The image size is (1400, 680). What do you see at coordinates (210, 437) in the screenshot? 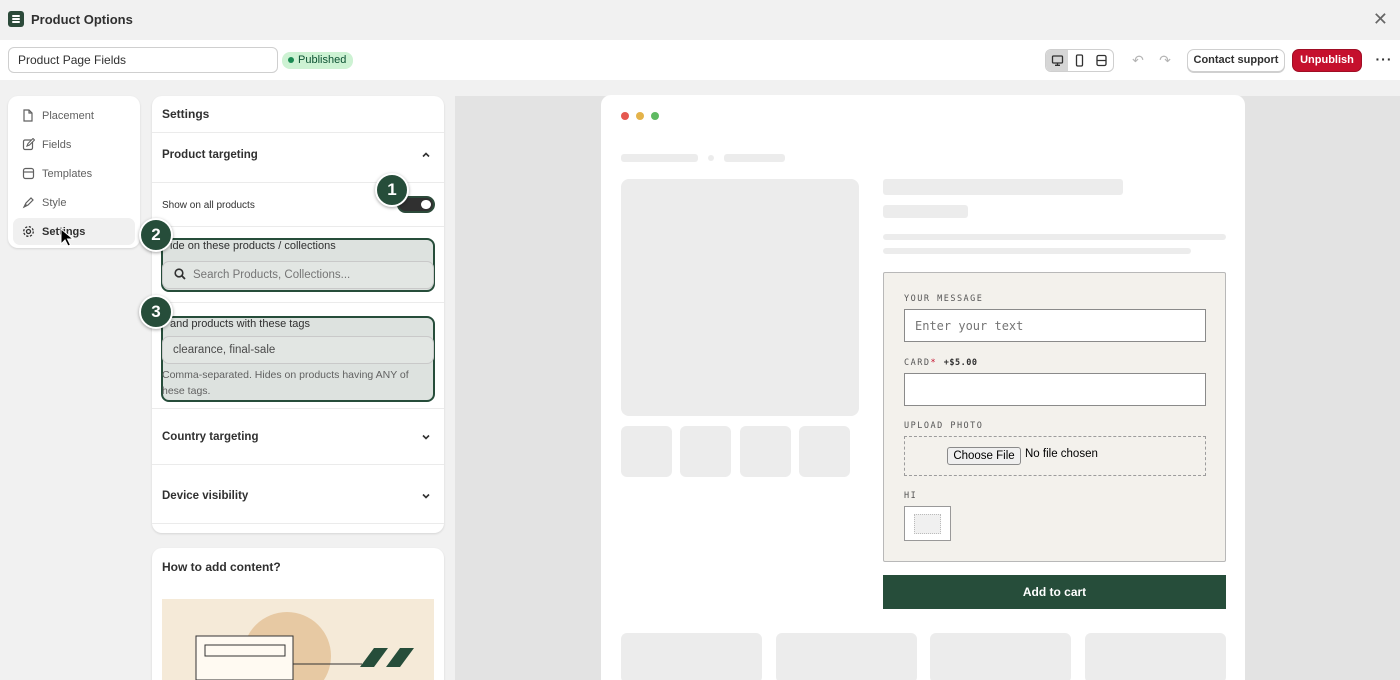
I see `country-targeting-title: Country targeting` at bounding box center [210, 437].